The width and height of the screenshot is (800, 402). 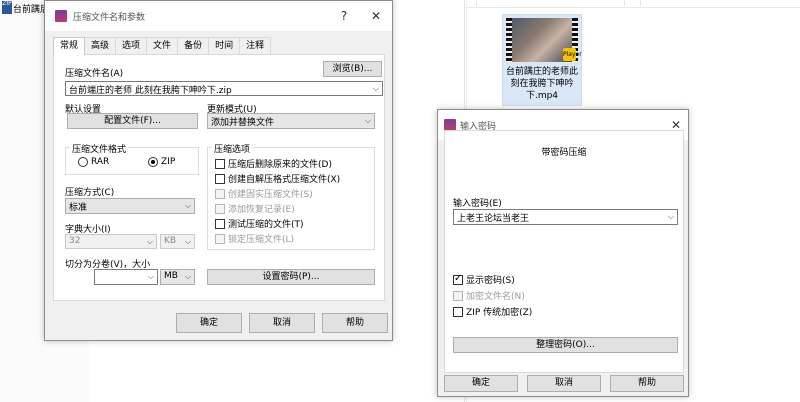 I want to click on dialog-title: 压缩文件名和参数, so click(x=109, y=18).